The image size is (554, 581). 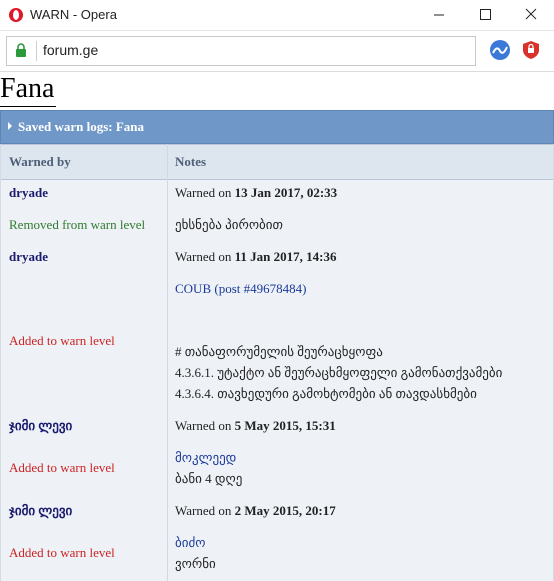 I want to click on post-link: COUB (post #49678484), so click(x=240, y=289).